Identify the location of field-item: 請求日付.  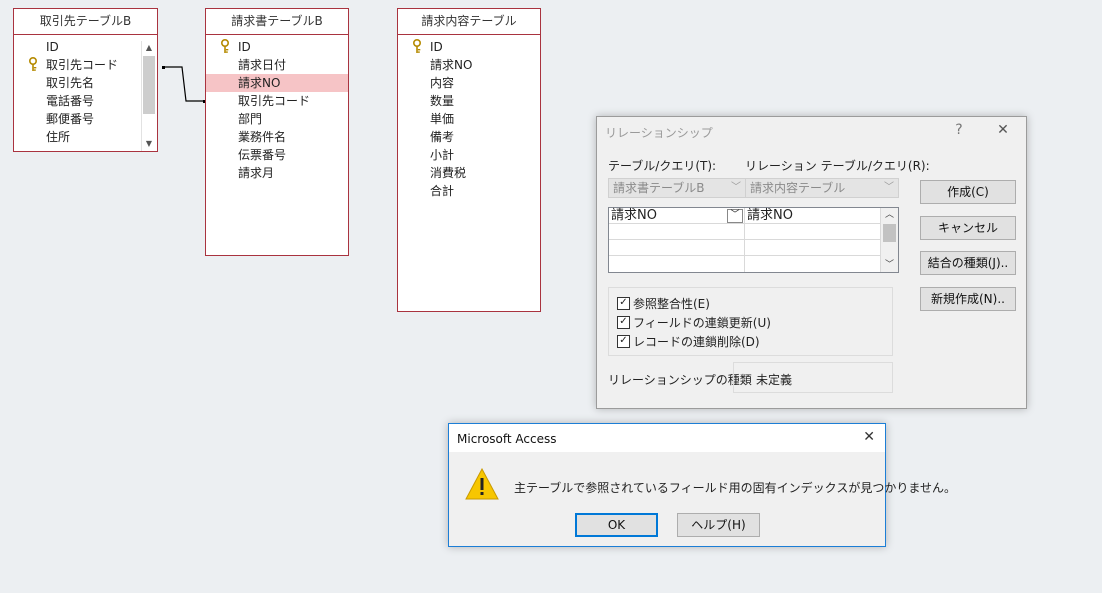
(277, 65).